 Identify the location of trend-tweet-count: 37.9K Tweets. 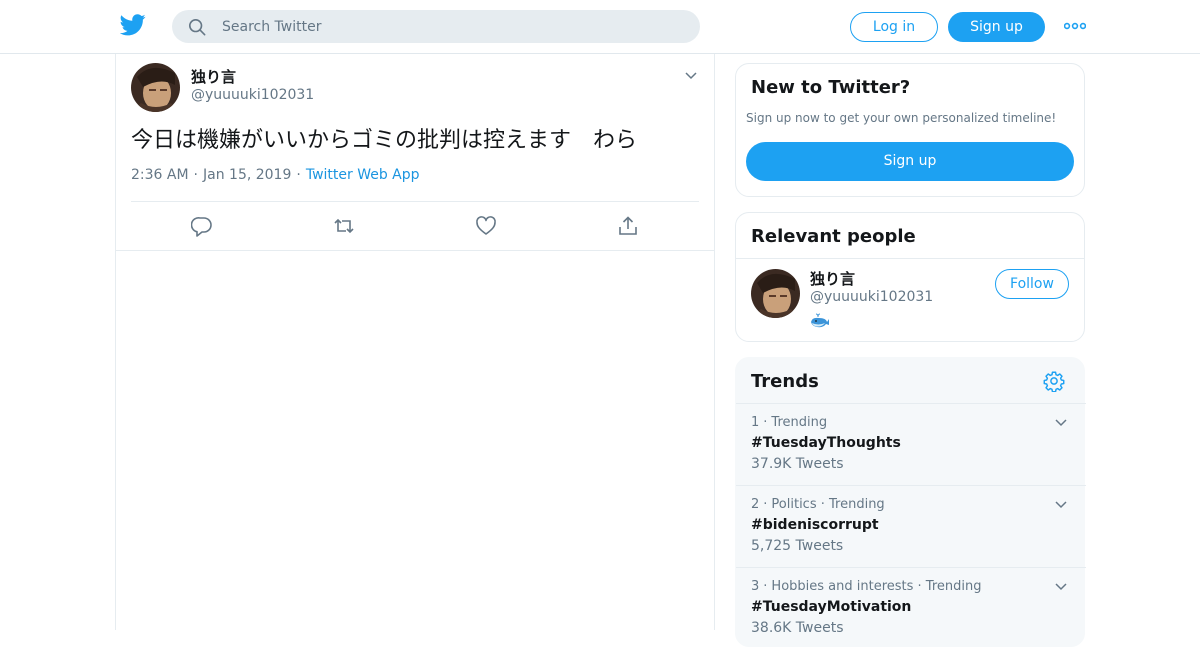
(797, 464).